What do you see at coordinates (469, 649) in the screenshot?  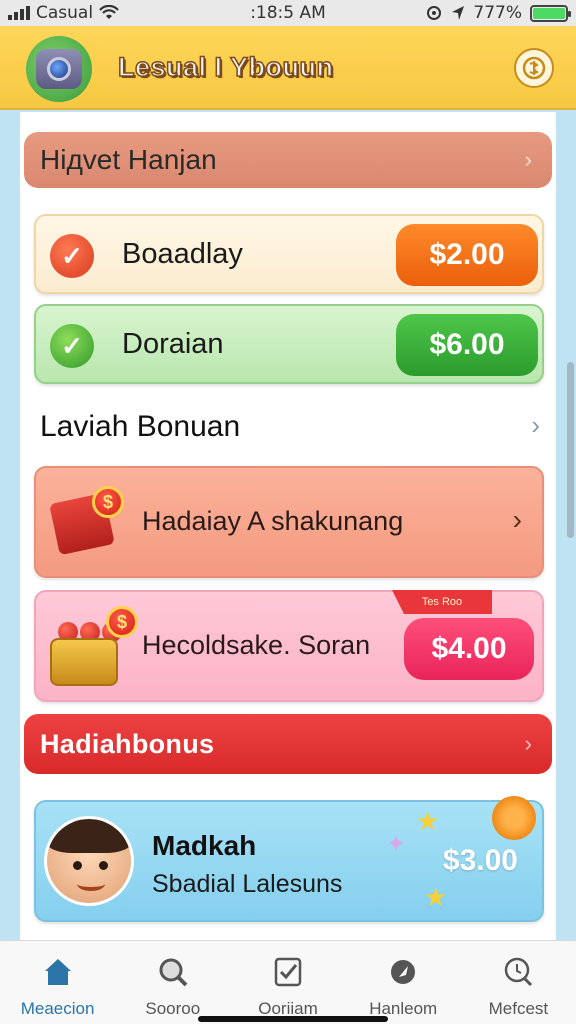 I see `price-button: $4.00` at bounding box center [469, 649].